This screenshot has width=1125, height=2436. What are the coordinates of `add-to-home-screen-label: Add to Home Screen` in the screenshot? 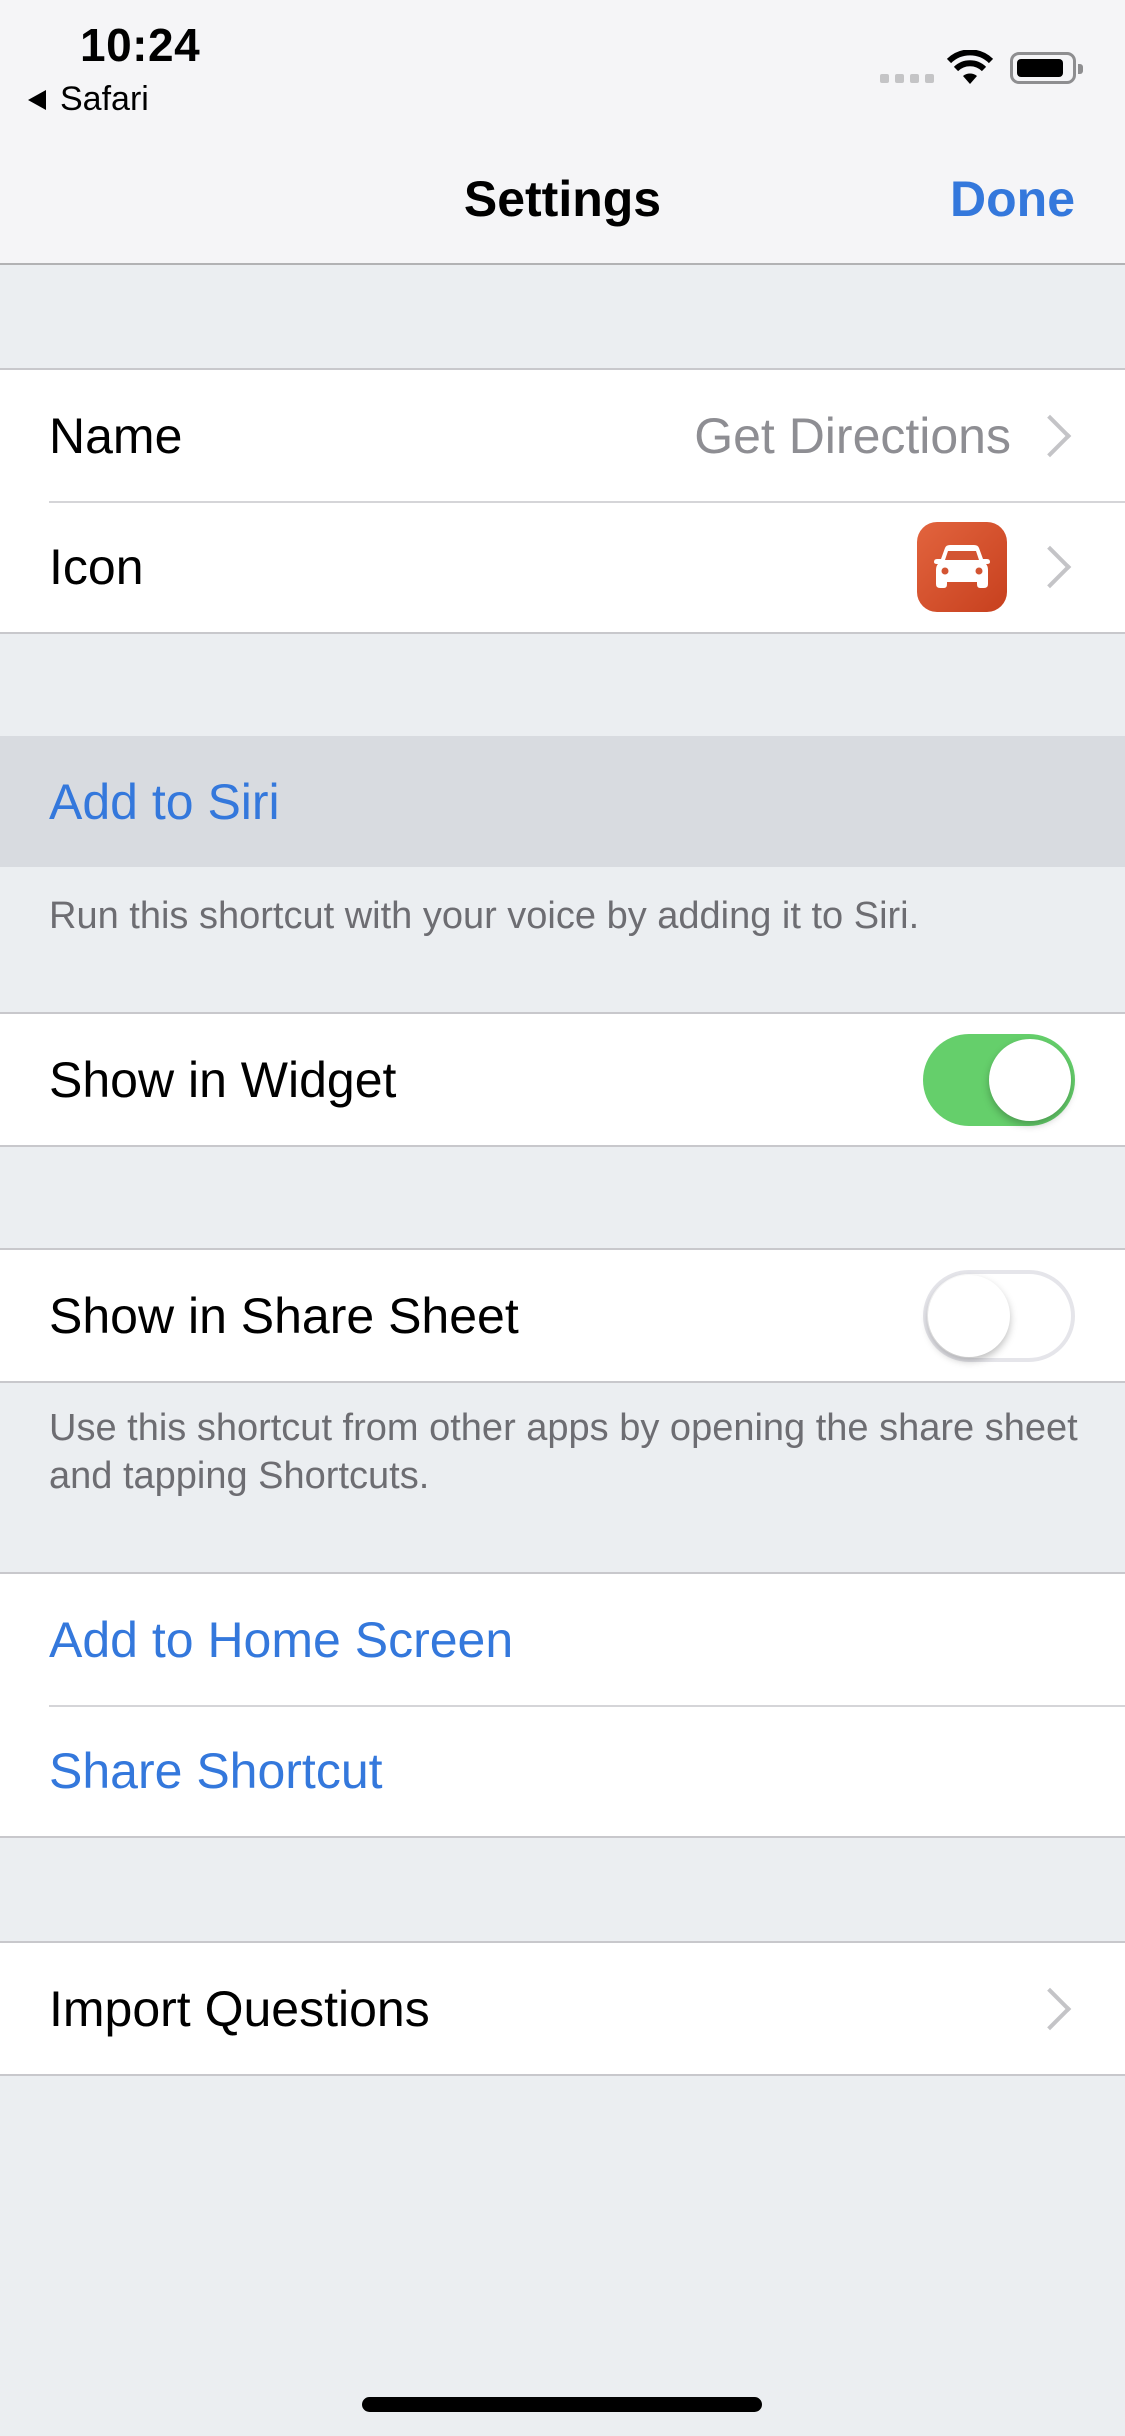 It's located at (281, 1639).